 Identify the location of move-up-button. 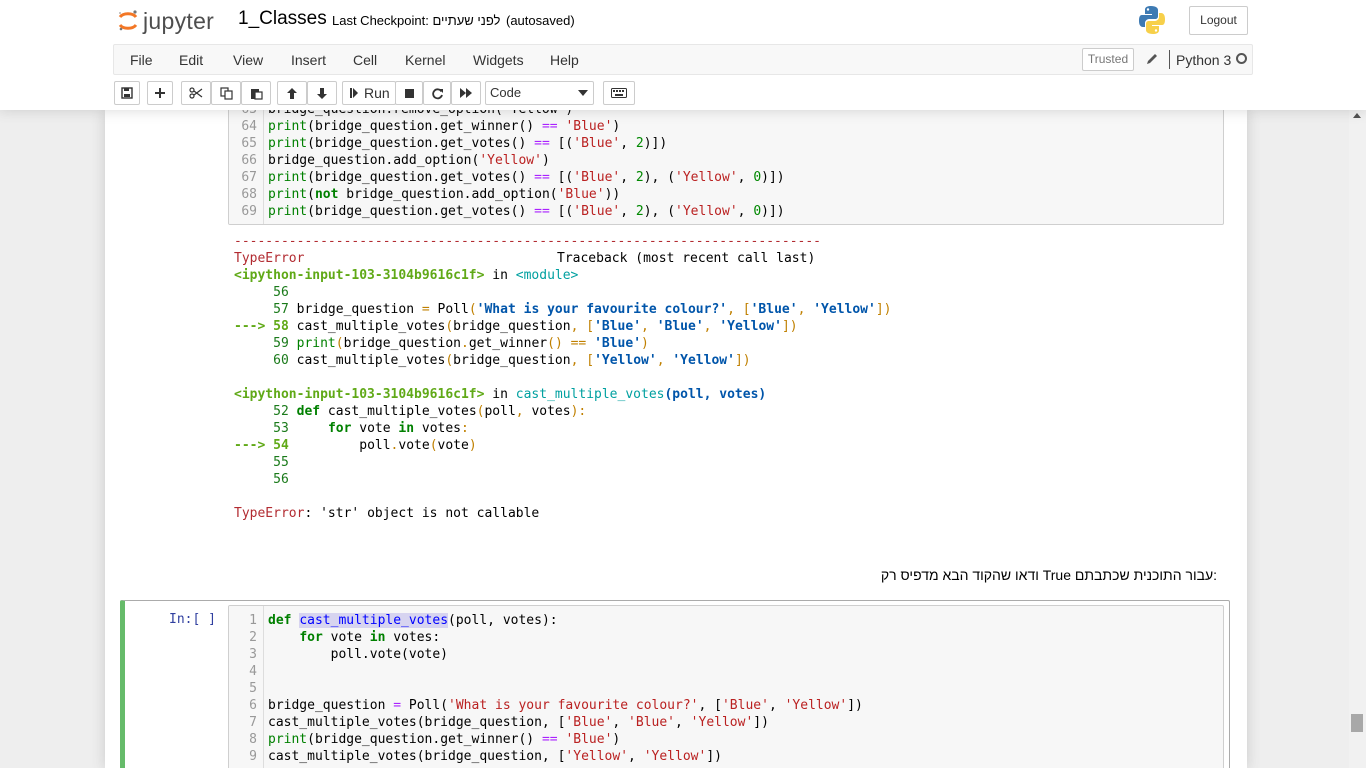
(292, 93).